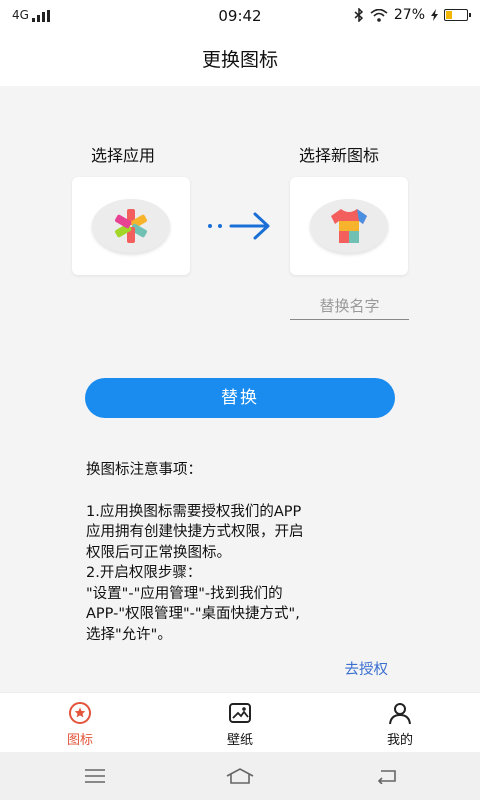  What do you see at coordinates (240, 398) in the screenshot?
I see `replace-button: 替换` at bounding box center [240, 398].